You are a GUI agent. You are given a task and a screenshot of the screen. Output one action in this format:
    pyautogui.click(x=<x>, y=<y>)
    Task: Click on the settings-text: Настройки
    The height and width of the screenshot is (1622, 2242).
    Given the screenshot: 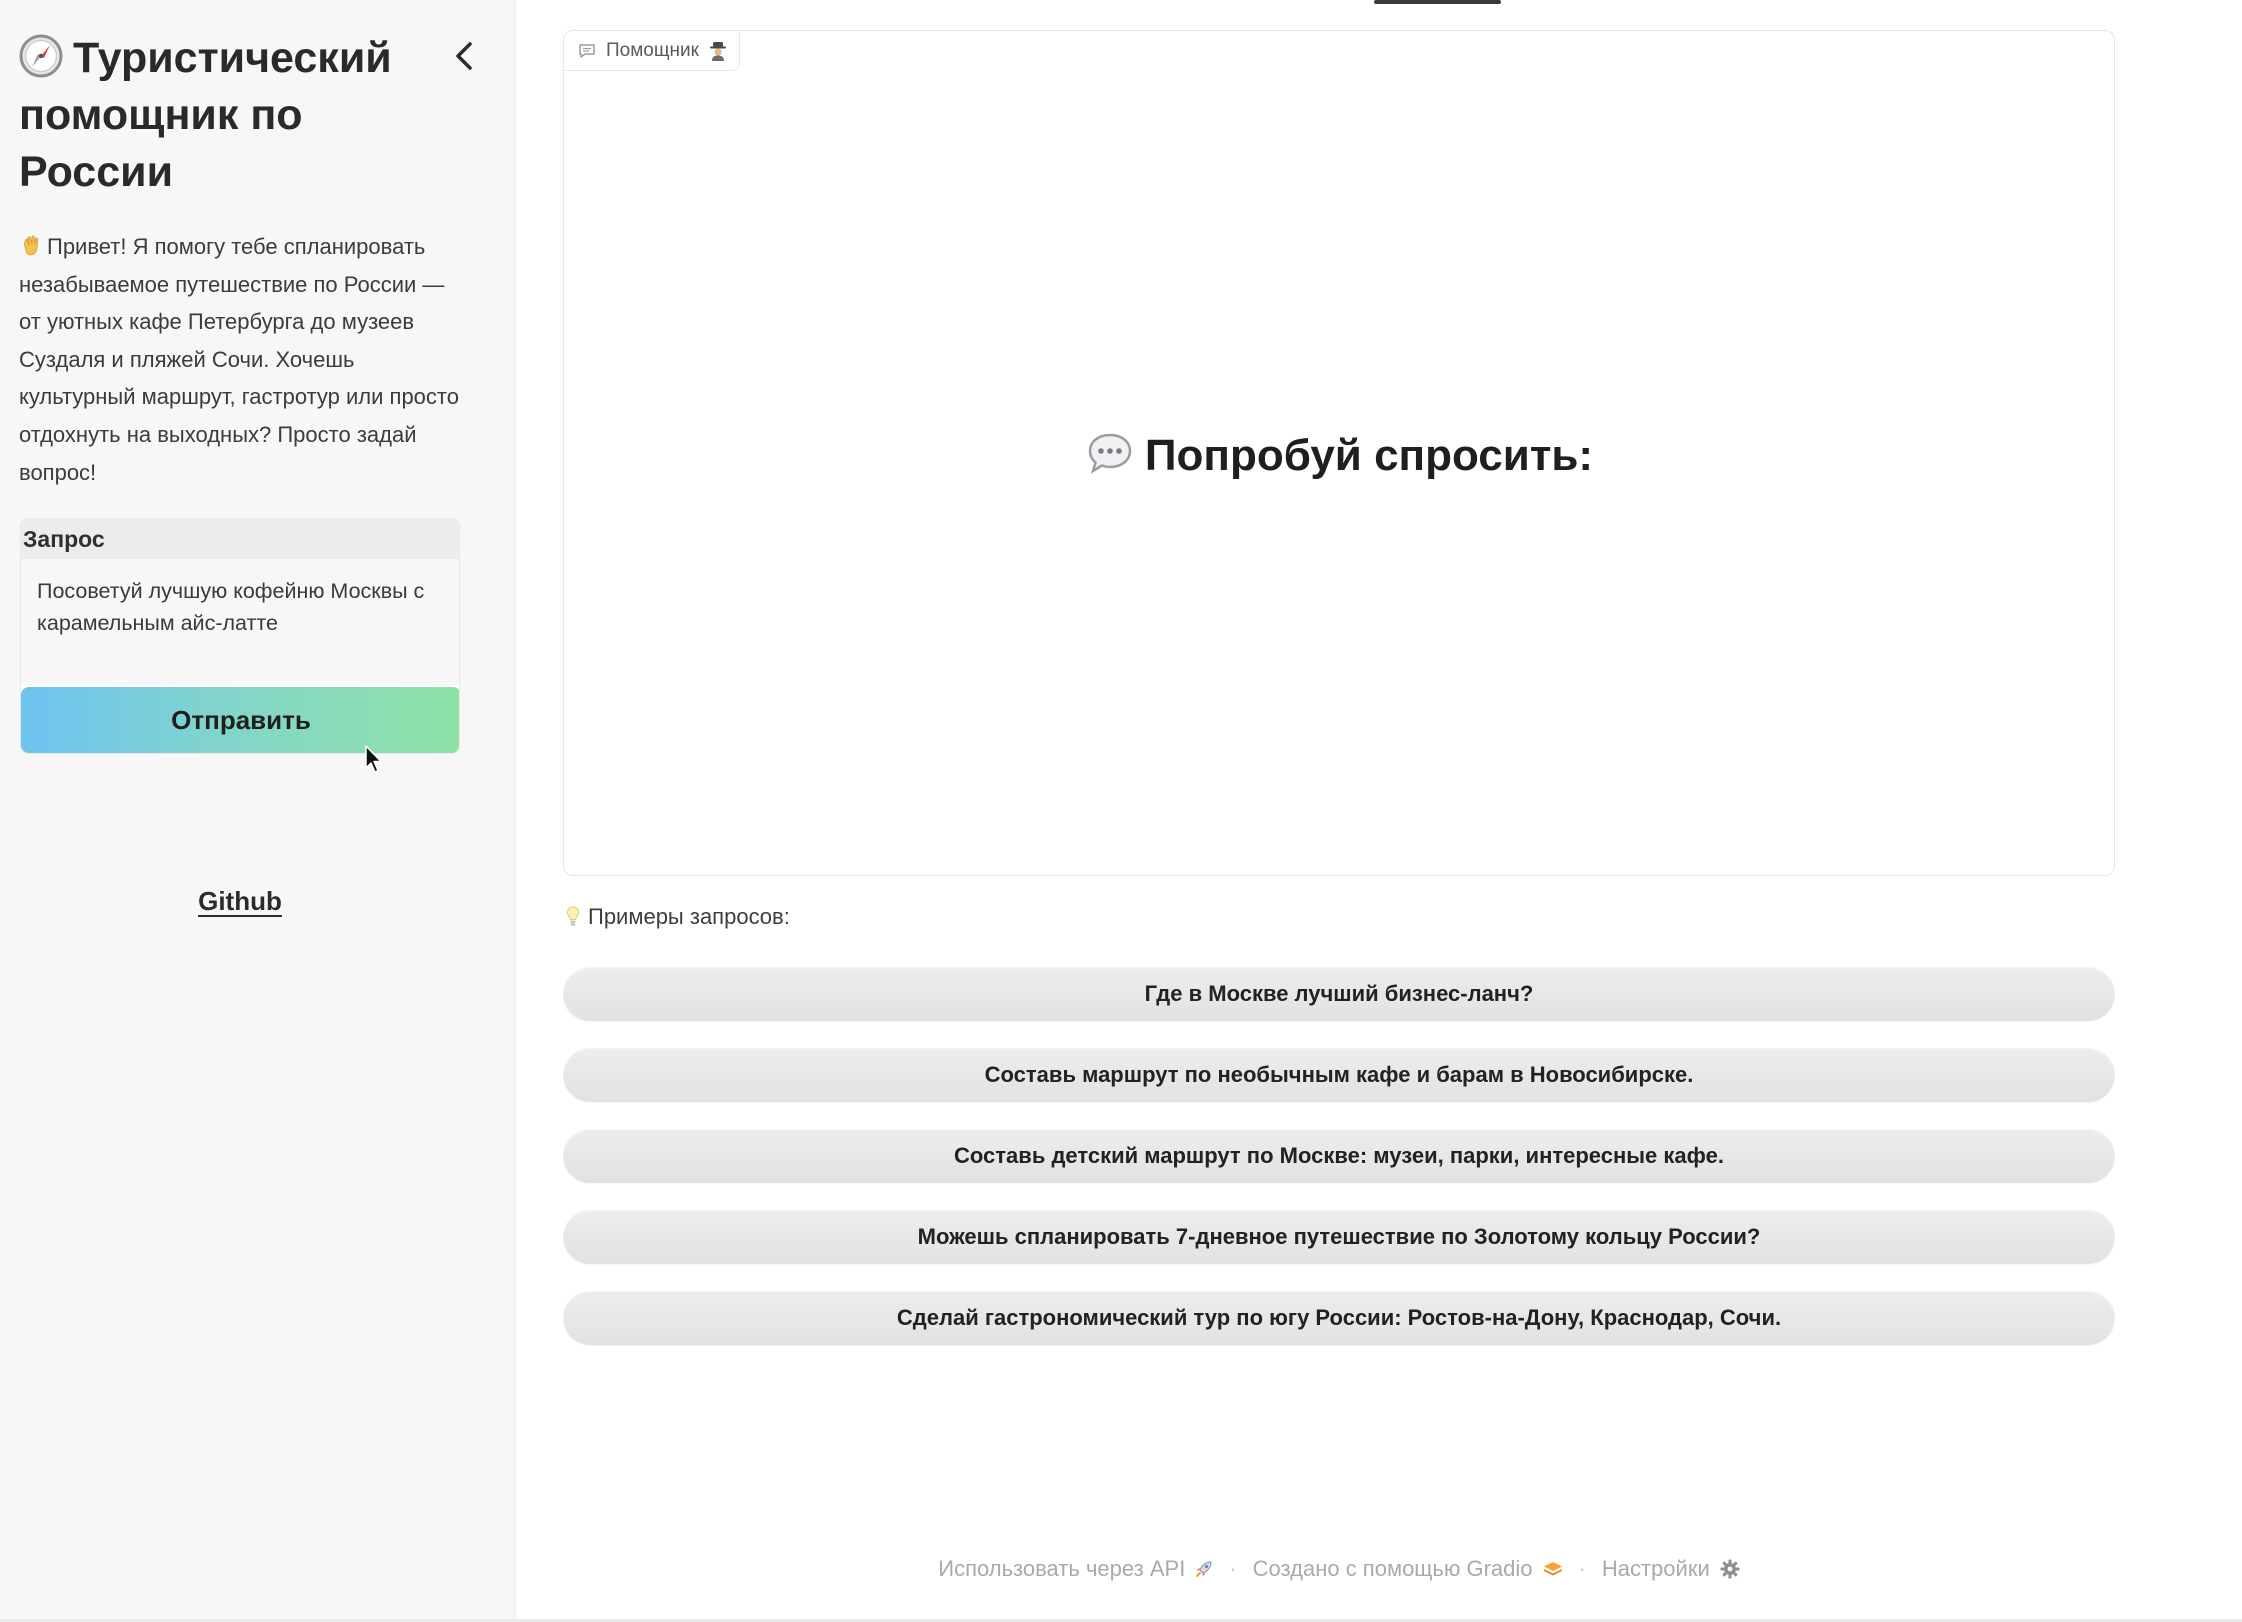 What is the action you would take?
    pyautogui.click(x=1655, y=1568)
    